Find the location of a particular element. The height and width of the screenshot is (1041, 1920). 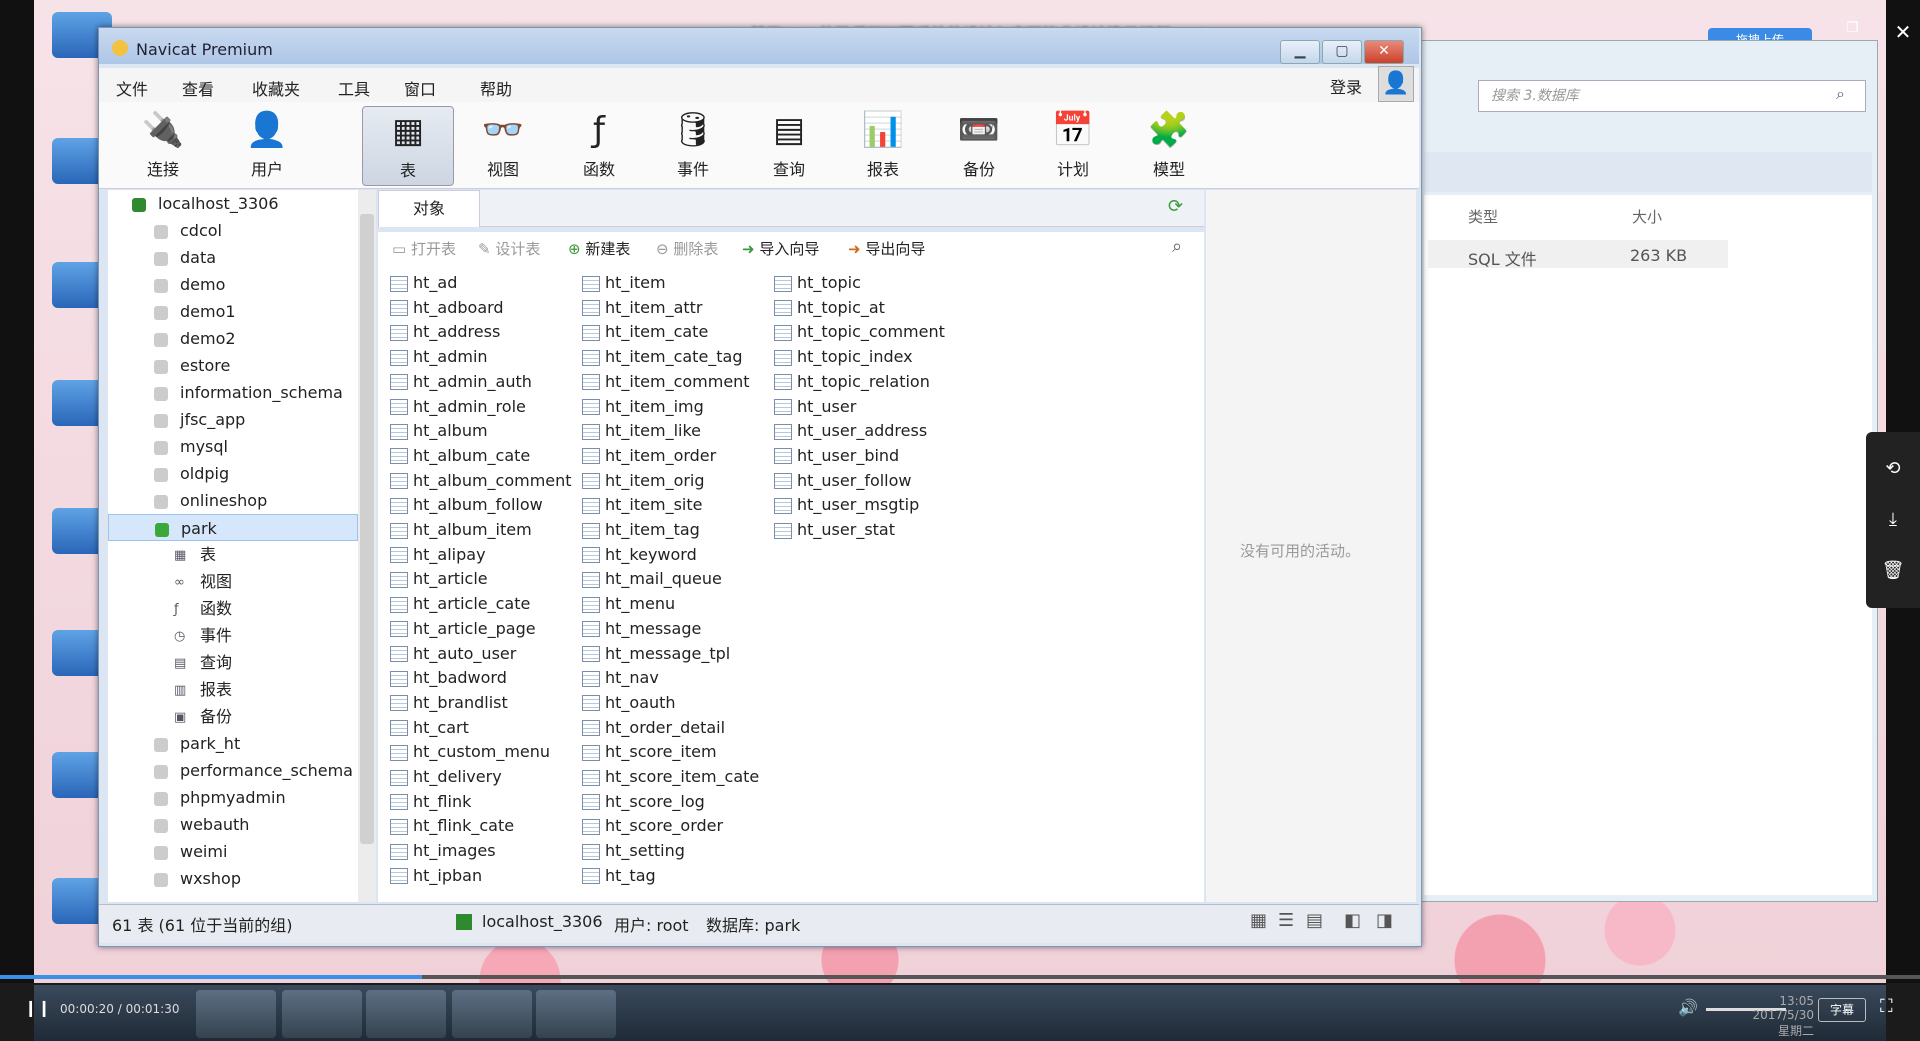

fullscreen-icon: ⛶ is located at coordinates (1886, 1006).